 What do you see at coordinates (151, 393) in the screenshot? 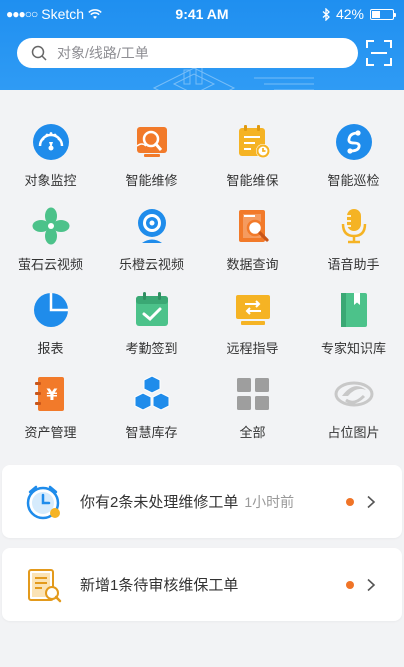
I see `cubes-icon` at bounding box center [151, 393].